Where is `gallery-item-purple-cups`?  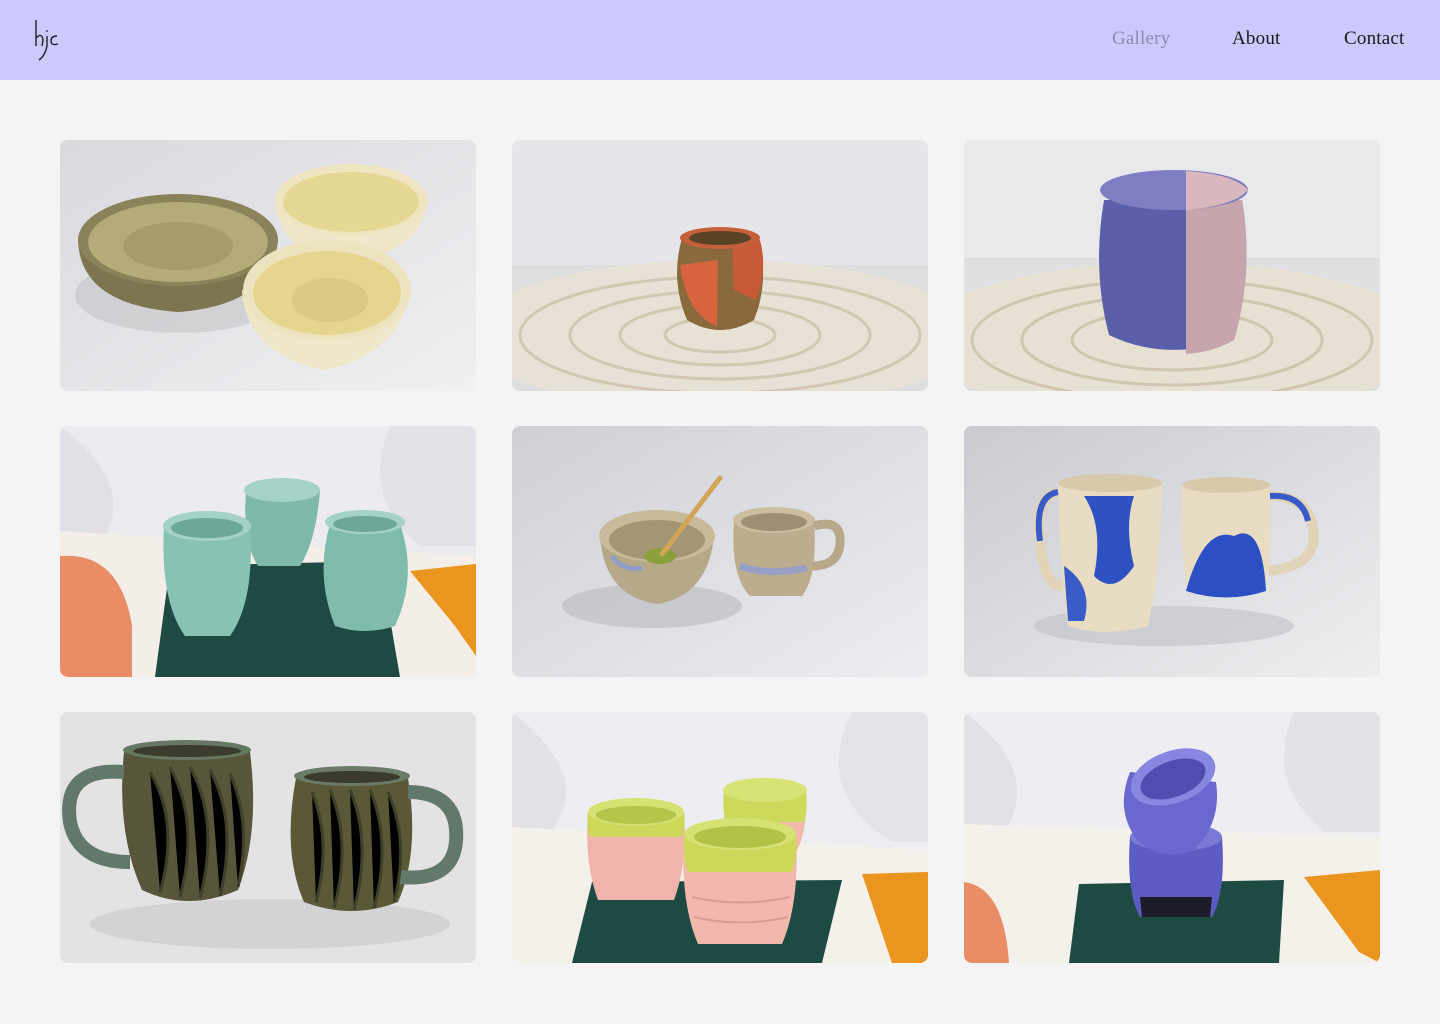
gallery-item-purple-cups is located at coordinates (1172, 837).